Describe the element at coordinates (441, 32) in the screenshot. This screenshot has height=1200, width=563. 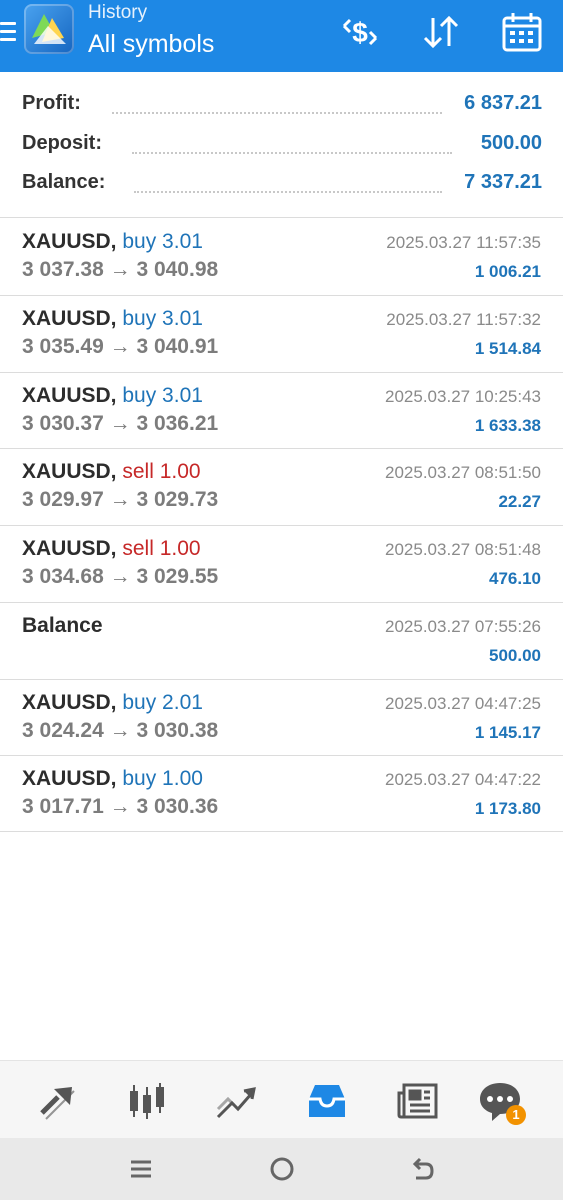
I see `sort-icon` at that location.